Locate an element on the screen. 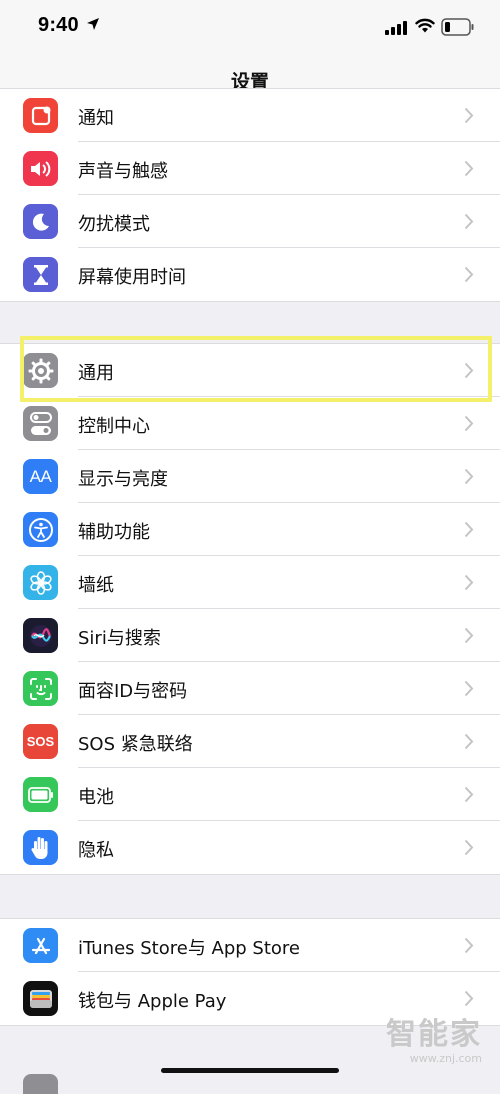  siri-icon is located at coordinates (40, 635).